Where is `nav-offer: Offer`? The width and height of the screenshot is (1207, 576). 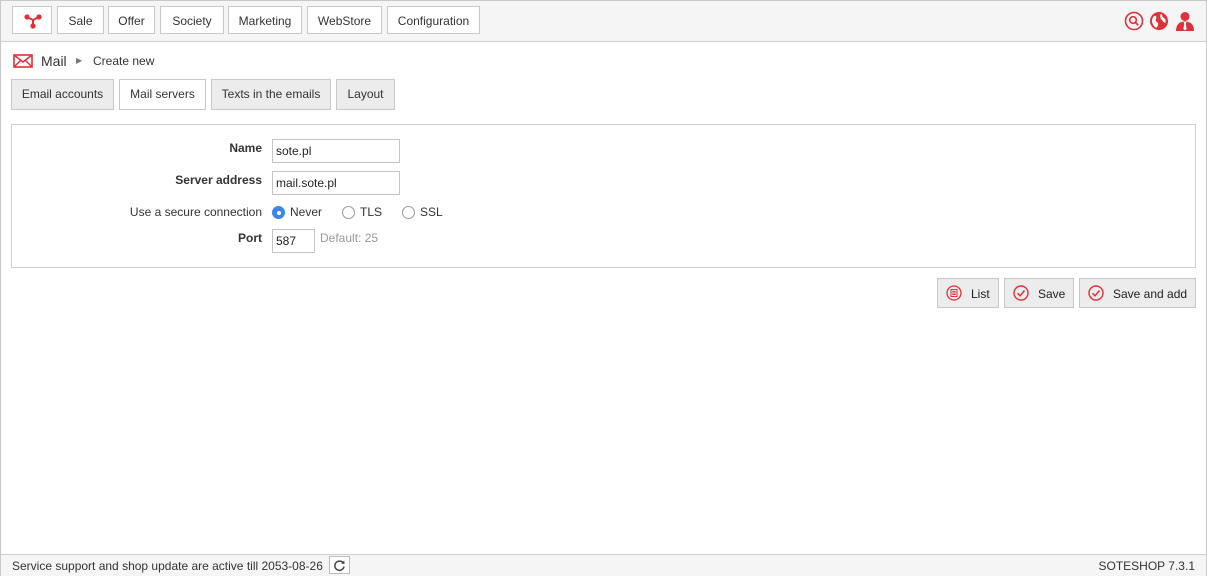 nav-offer: Offer is located at coordinates (131, 20).